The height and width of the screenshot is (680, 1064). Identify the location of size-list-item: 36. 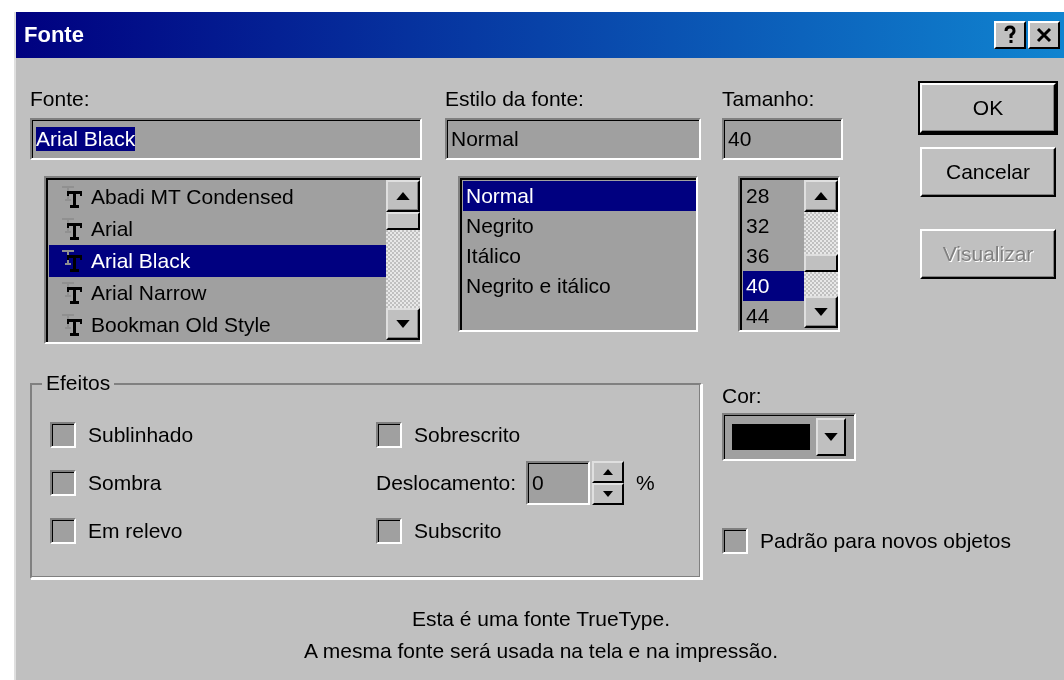
(773, 256).